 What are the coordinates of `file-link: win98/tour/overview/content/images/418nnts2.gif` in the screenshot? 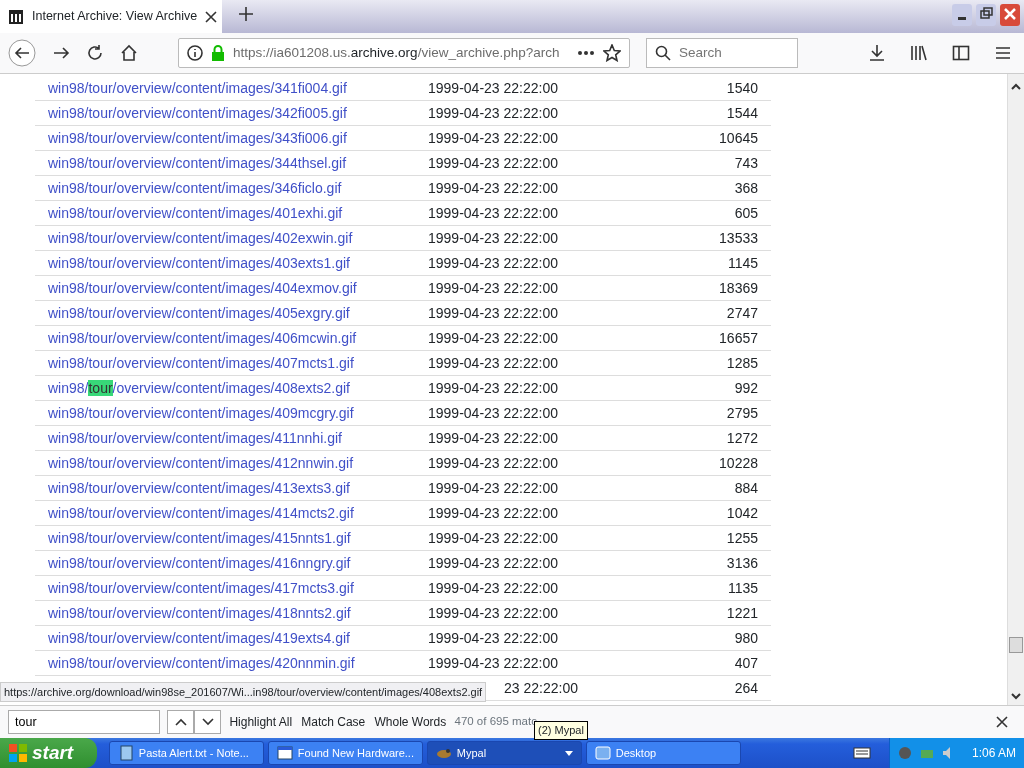 It's located at (199, 613).